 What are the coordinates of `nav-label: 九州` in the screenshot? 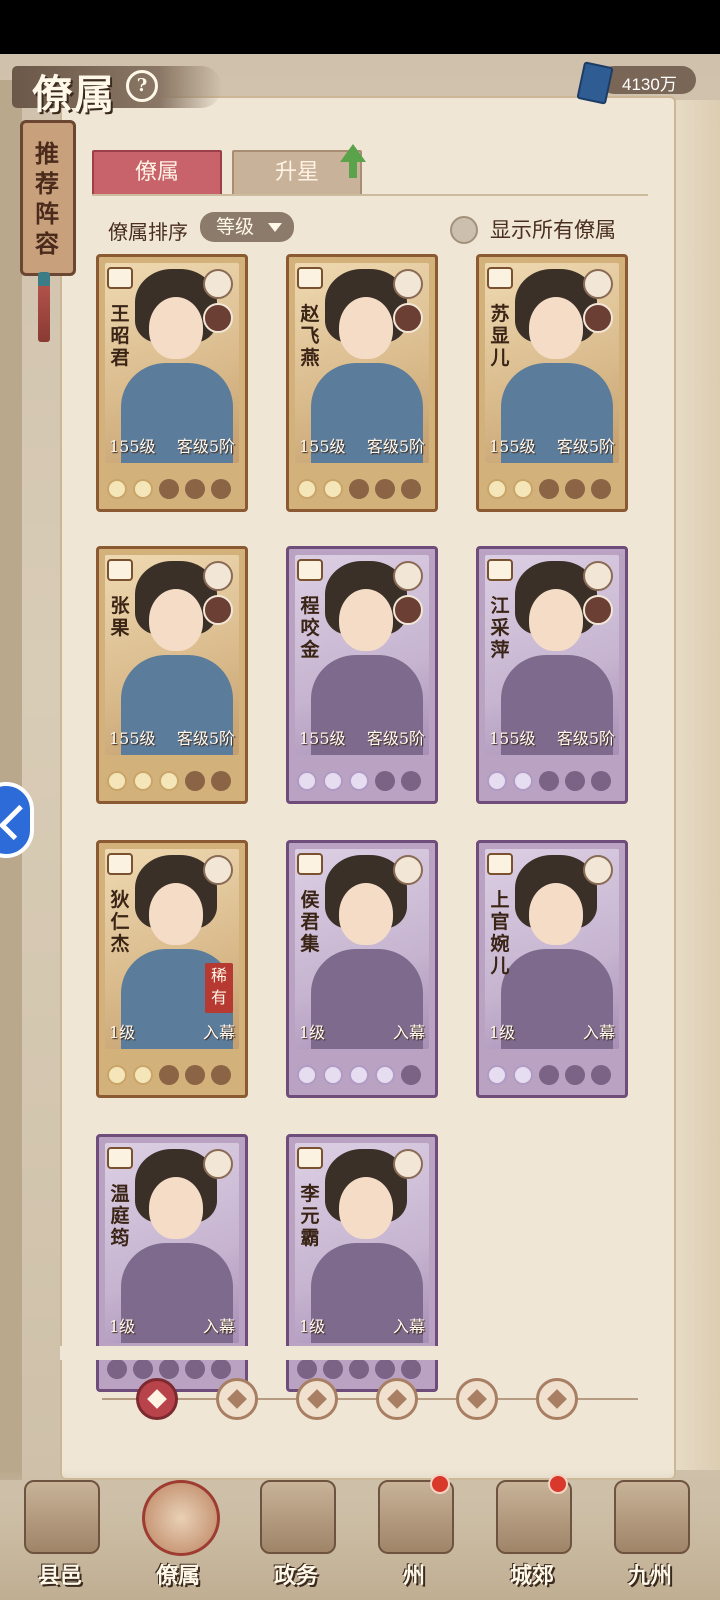 It's located at (649, 1576).